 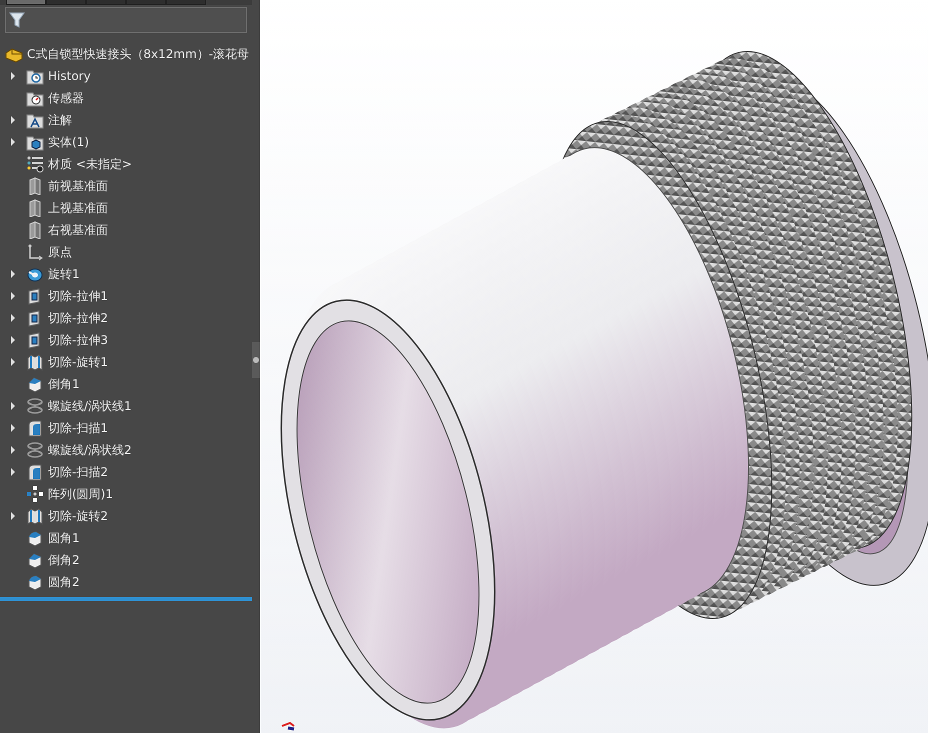 I want to click on feature-item: 倒角1, so click(x=64, y=384).